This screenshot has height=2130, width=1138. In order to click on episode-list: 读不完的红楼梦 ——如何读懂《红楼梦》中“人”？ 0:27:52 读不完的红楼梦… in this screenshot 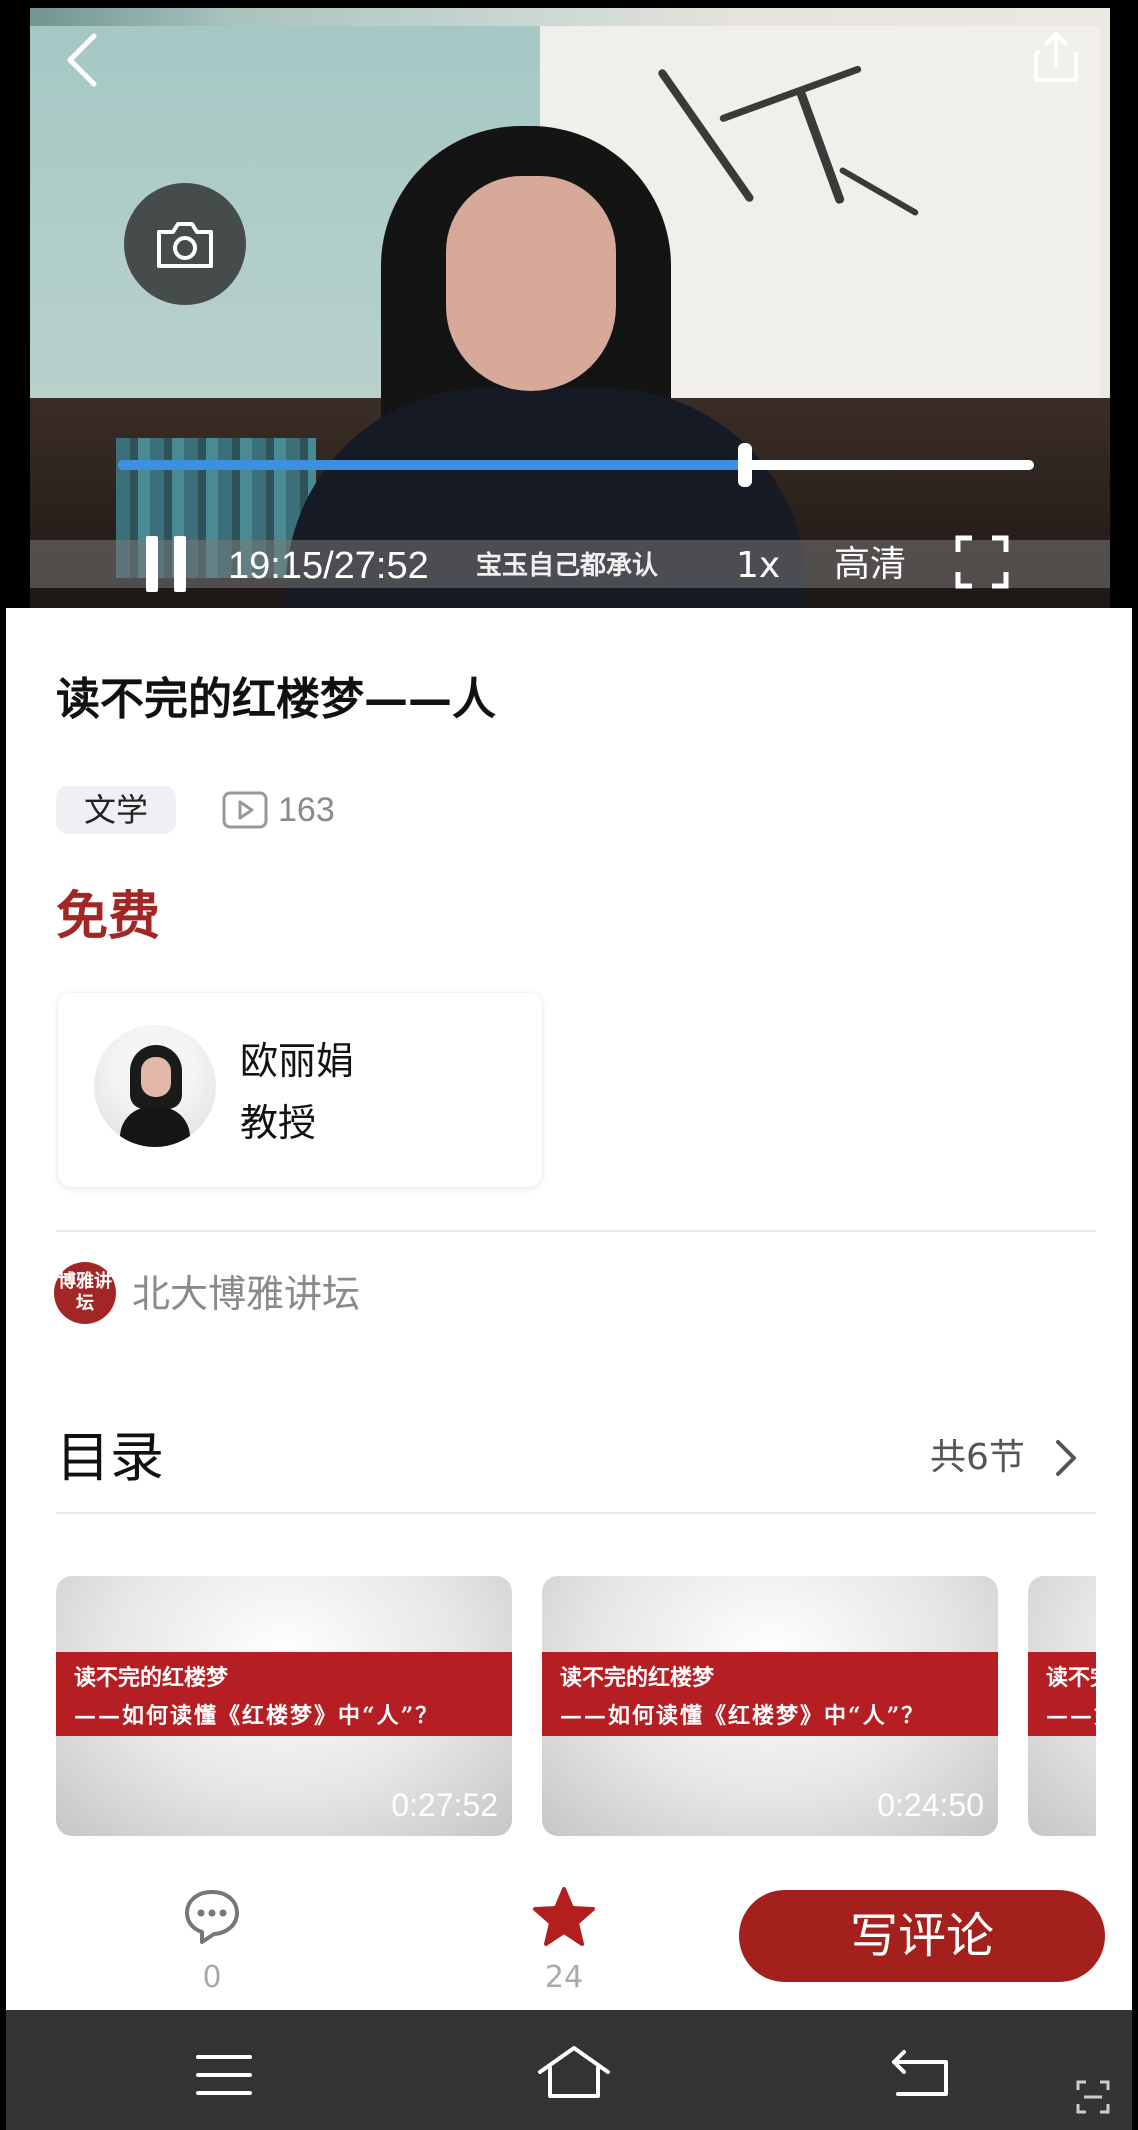, I will do `click(576, 1707)`.